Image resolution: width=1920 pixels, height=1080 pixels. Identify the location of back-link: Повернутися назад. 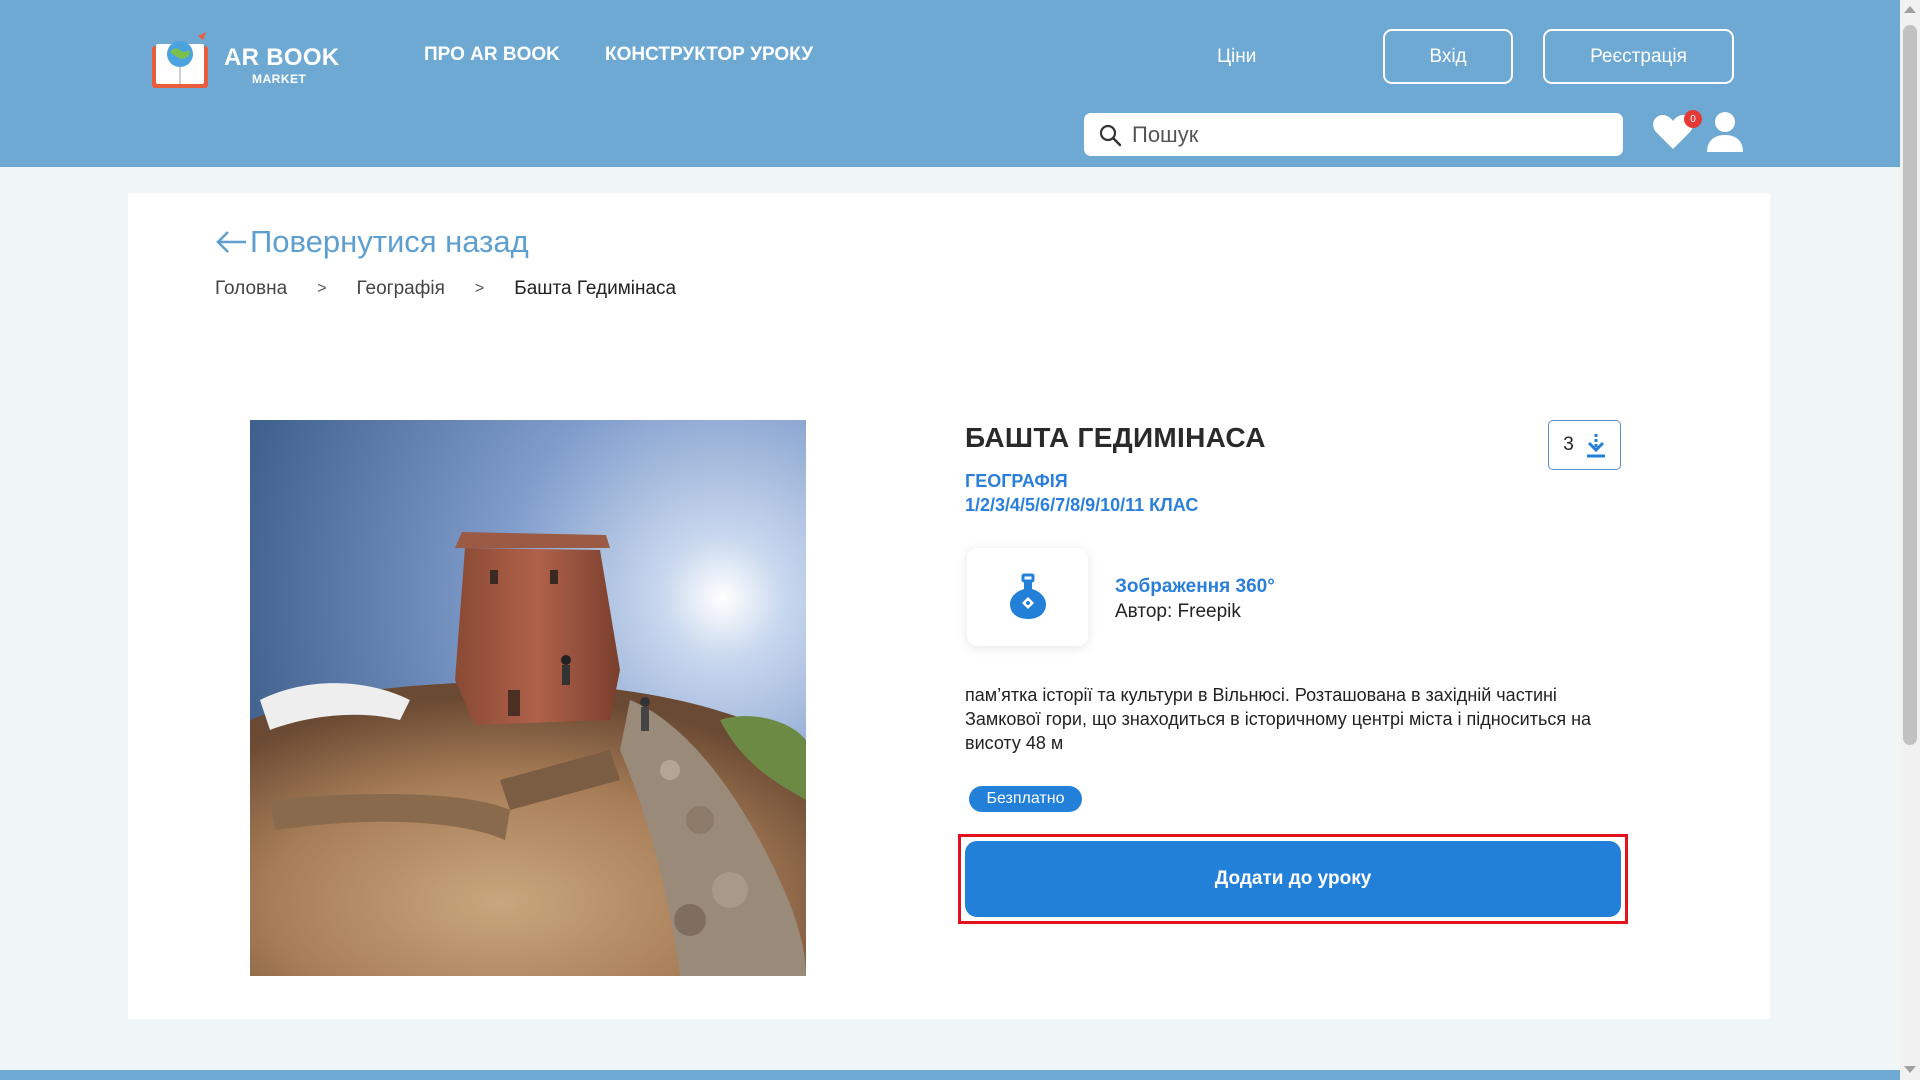
(371, 242).